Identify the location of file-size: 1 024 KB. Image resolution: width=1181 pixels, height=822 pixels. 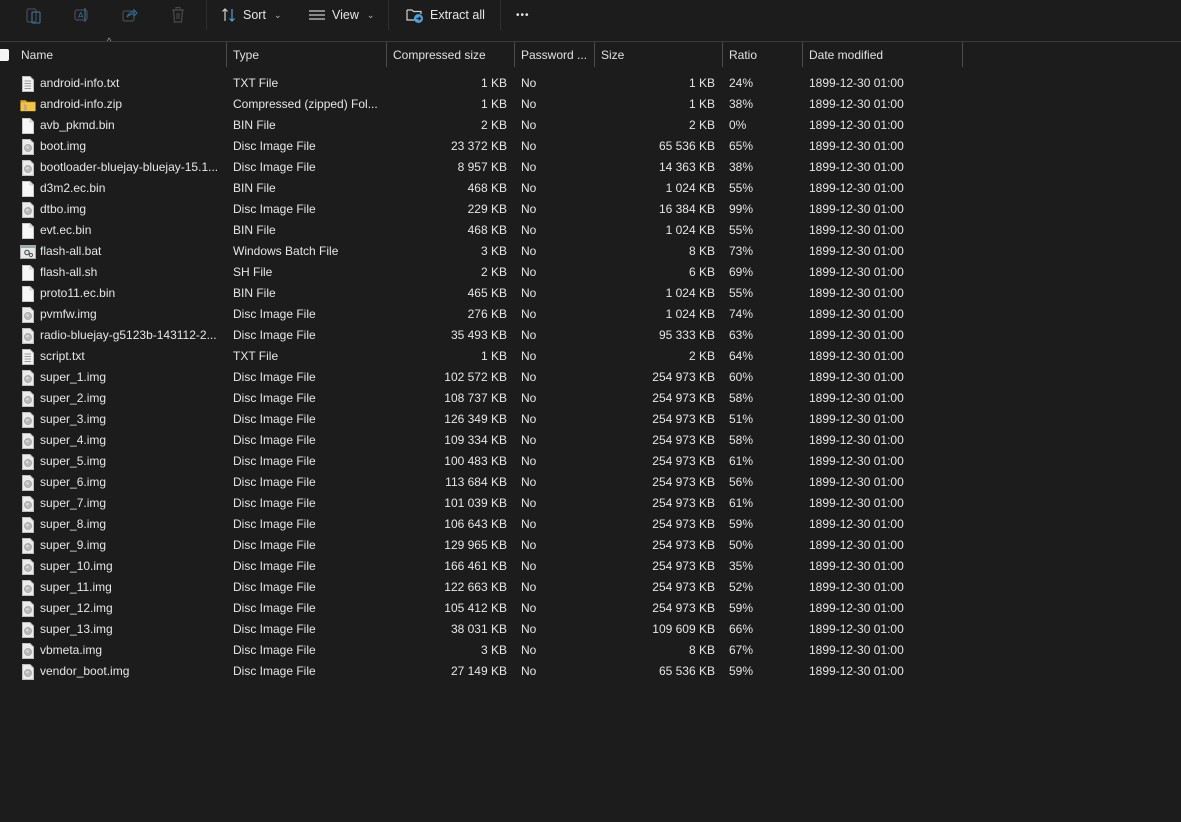
(690, 293).